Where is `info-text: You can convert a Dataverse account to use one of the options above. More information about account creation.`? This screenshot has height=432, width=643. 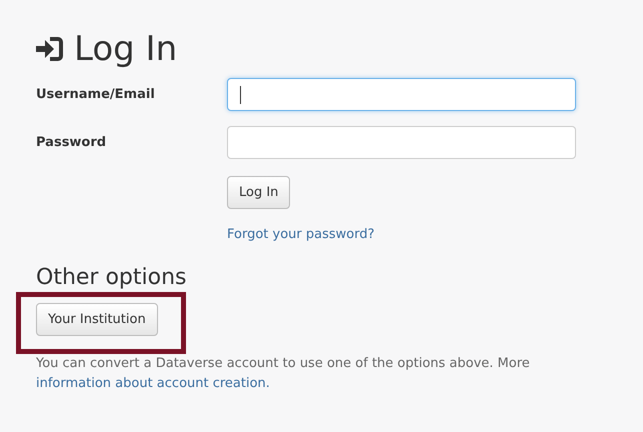
info-text: You can convert a Dataverse account to use one of the options above. More information about account creation. is located at coordinates (283, 374).